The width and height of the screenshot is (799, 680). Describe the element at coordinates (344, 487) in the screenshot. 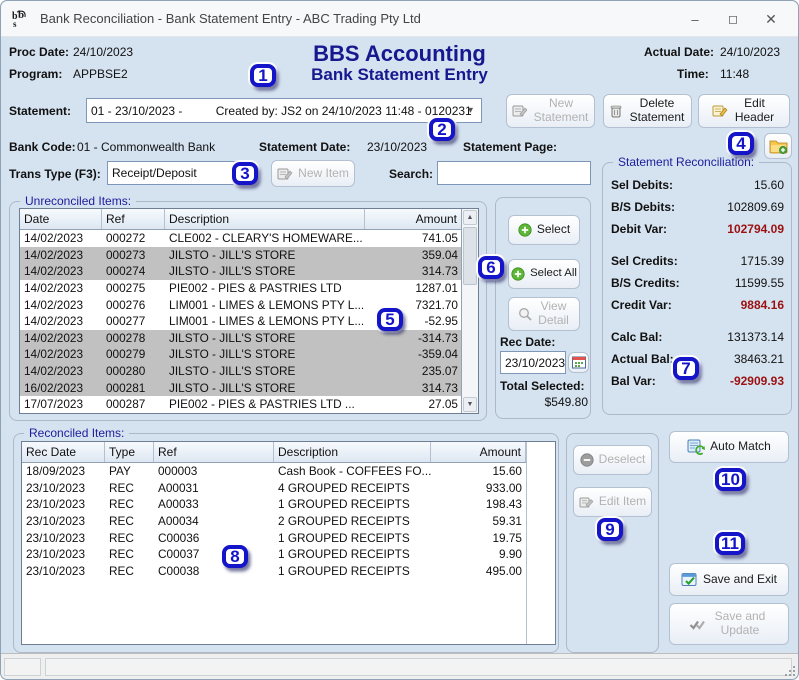

I see `table-cell: 4 GROUPED RECEIPTS` at that location.